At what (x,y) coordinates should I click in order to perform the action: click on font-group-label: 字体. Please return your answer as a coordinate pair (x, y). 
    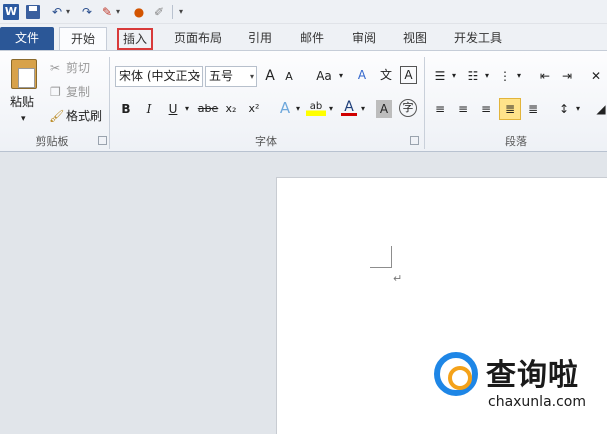
    Looking at the image, I should click on (266, 141).